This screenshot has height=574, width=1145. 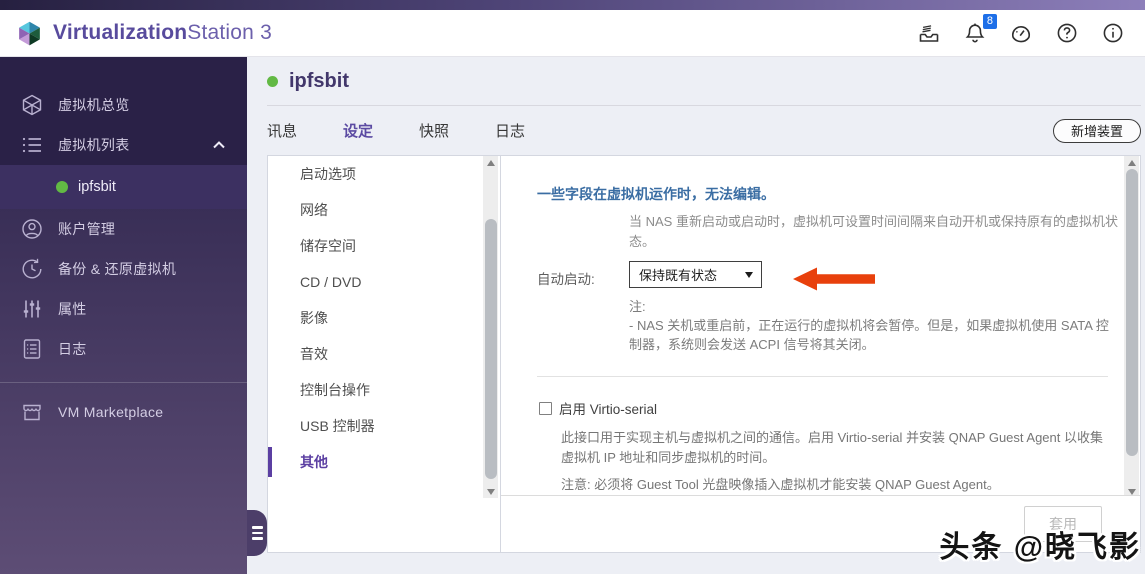 I want to click on sidebar-item-label: VM Marketplace, so click(x=111, y=412).